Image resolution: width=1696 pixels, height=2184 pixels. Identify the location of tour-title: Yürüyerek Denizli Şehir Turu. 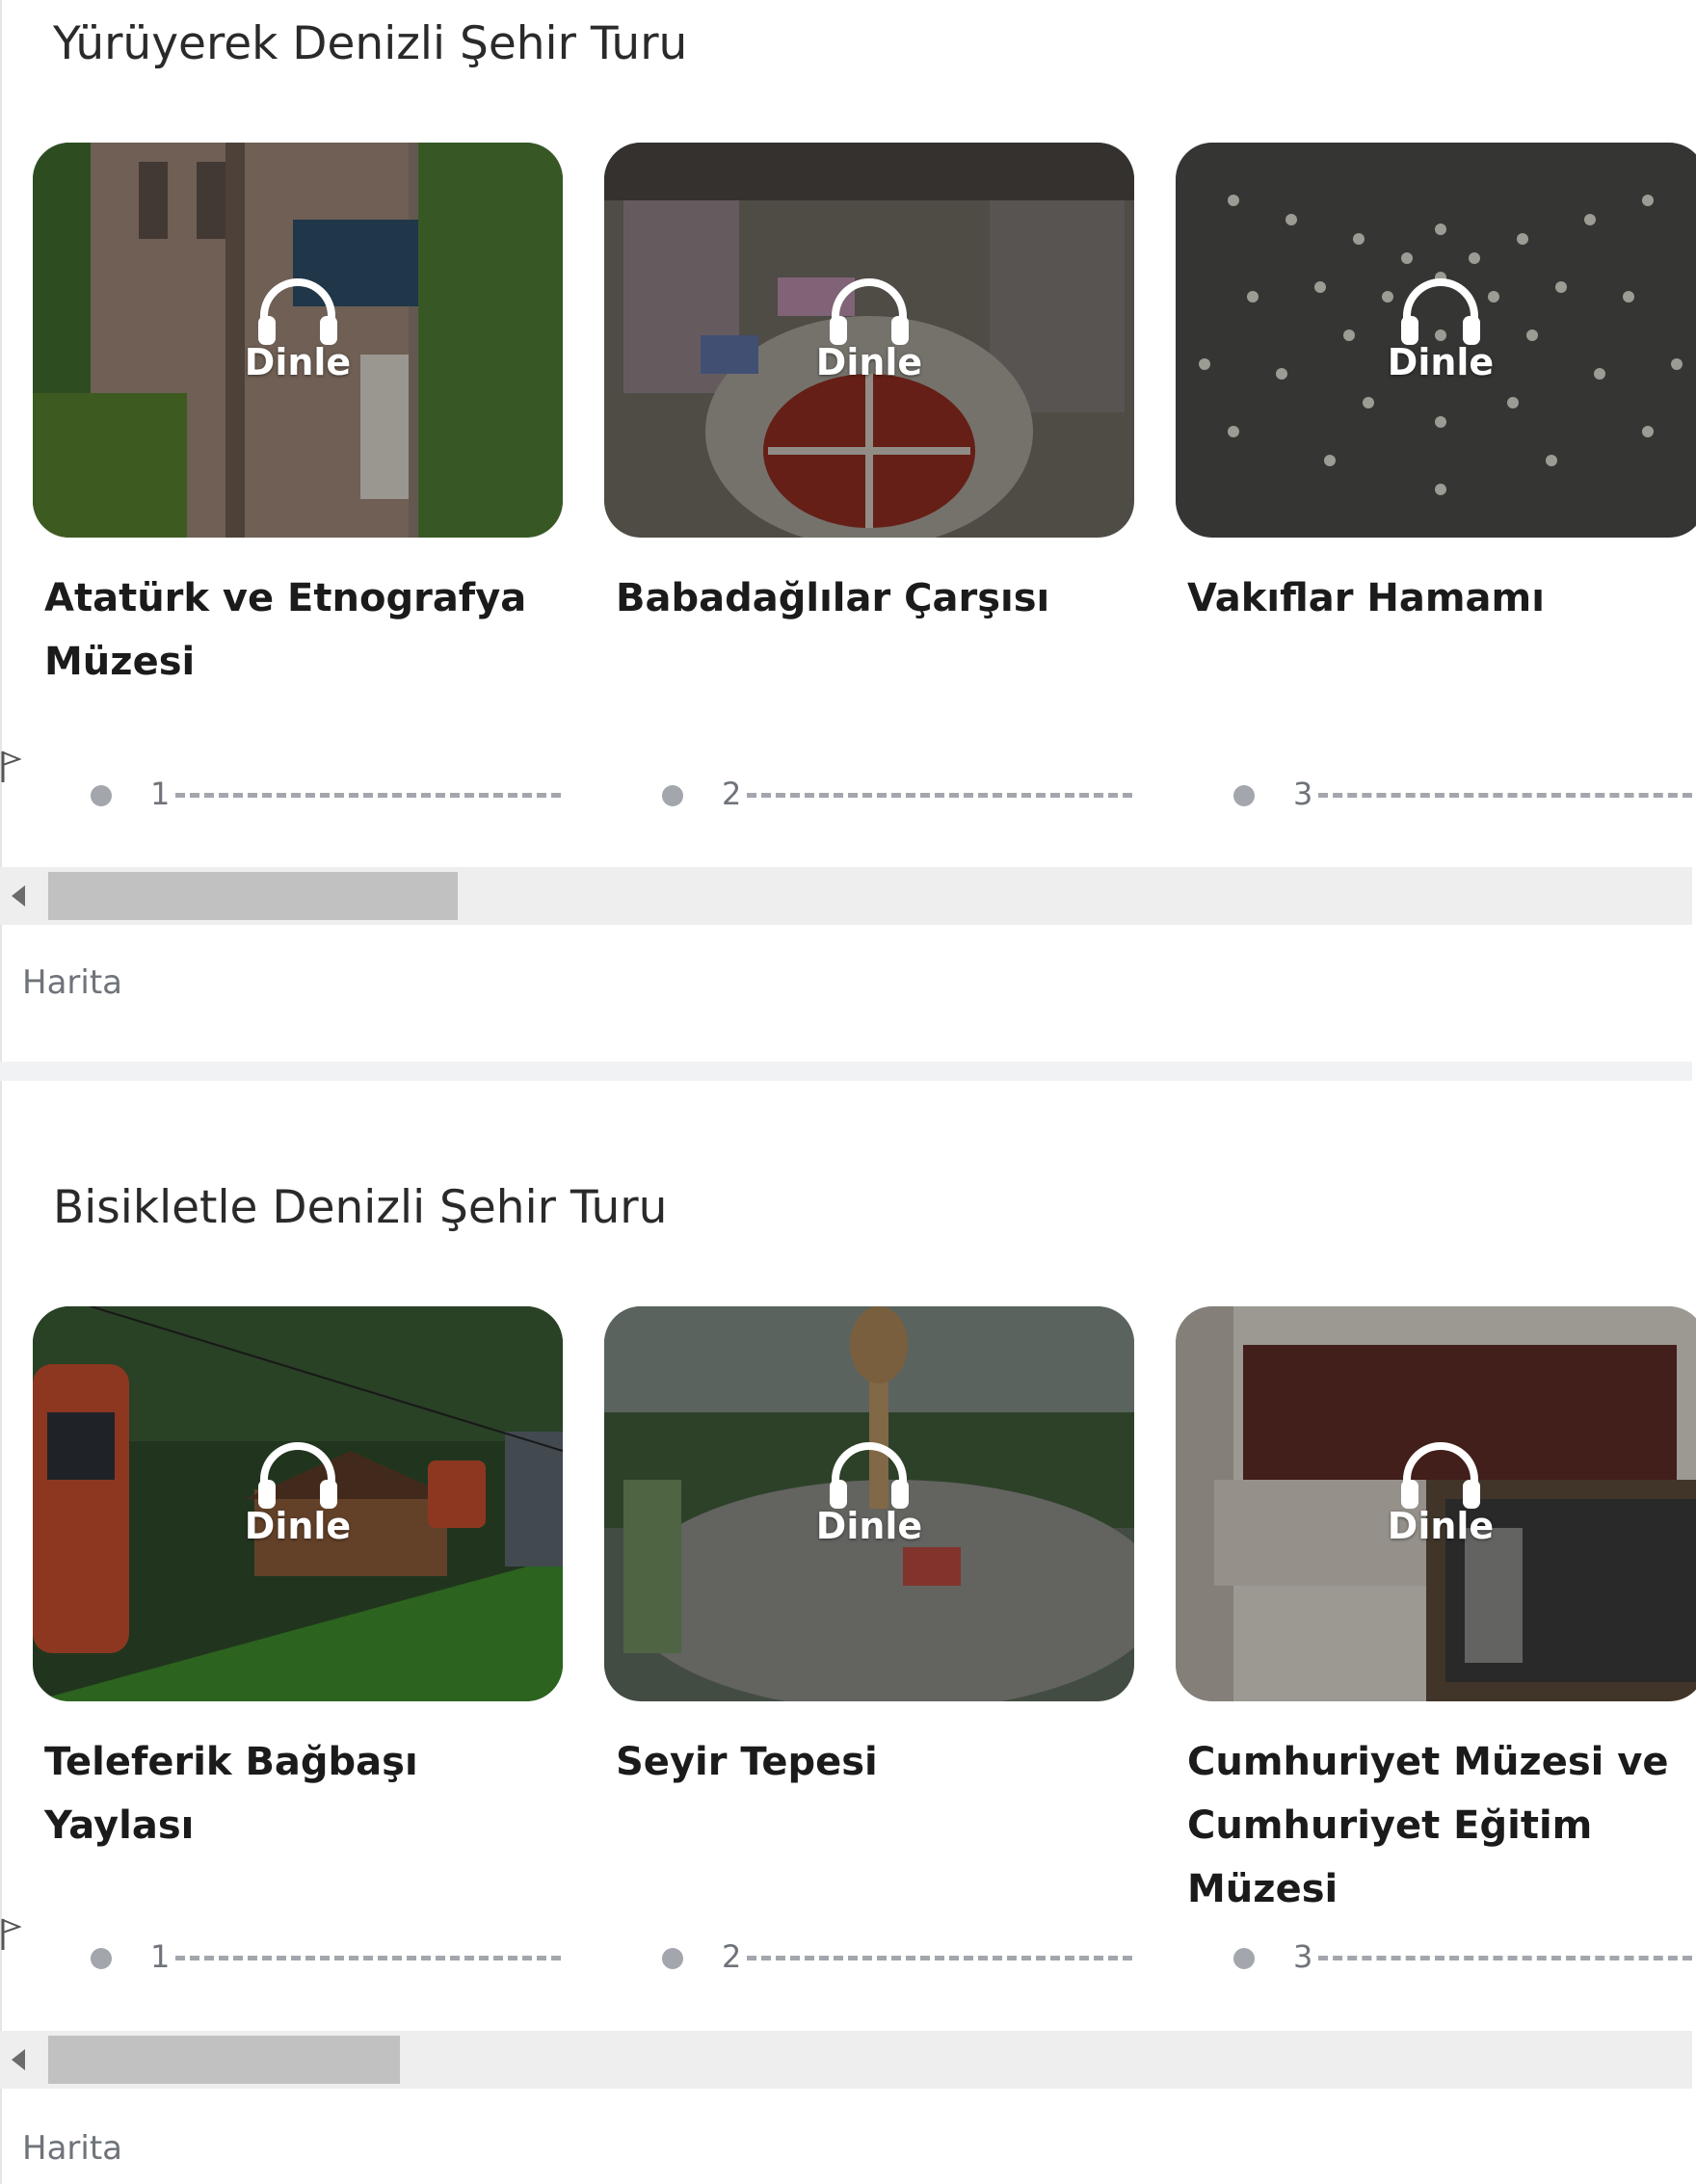
(370, 44).